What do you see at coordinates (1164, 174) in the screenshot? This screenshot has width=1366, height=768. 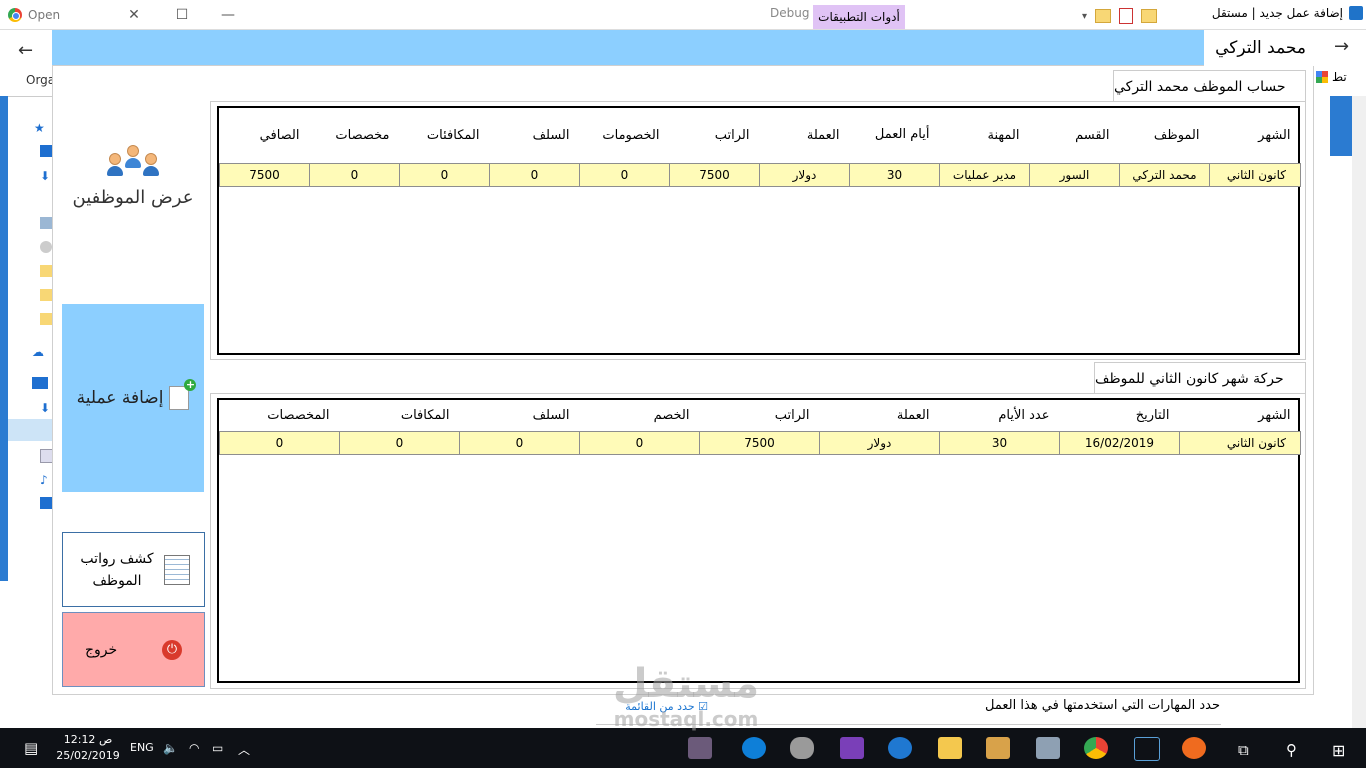 I see `cell-employee: محمد التركي` at bounding box center [1164, 174].